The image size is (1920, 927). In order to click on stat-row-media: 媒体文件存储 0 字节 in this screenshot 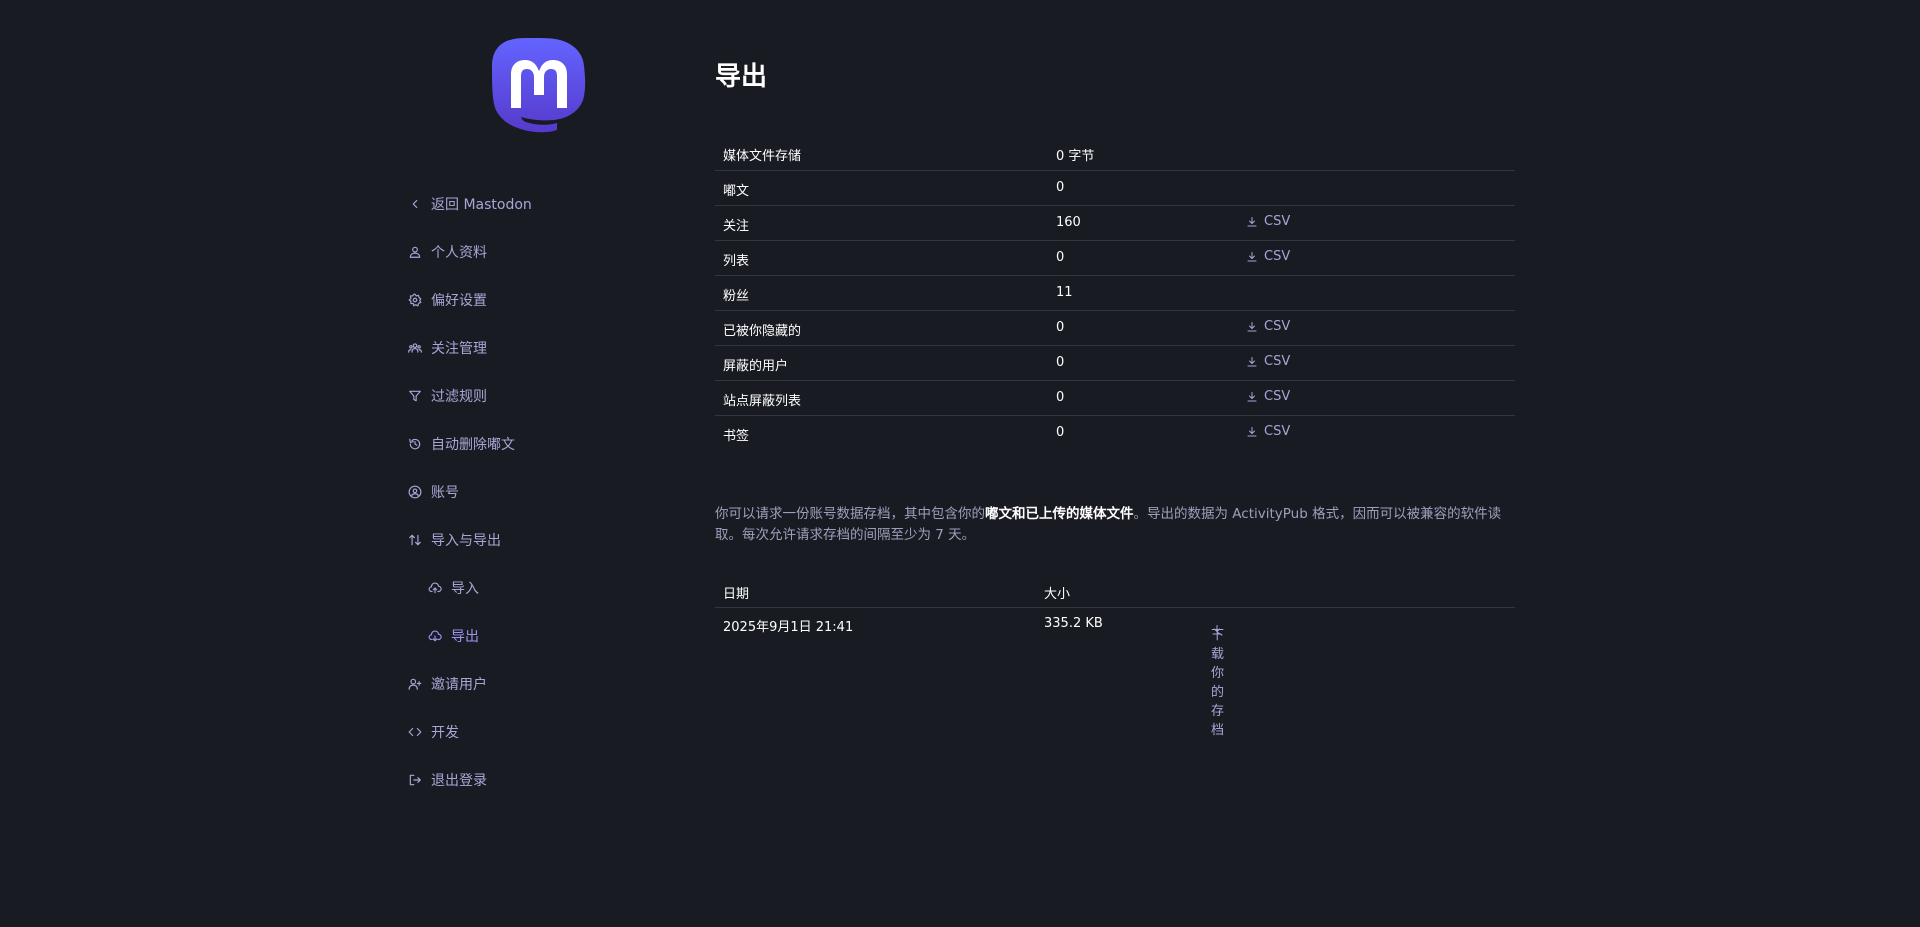, I will do `click(1115, 153)`.